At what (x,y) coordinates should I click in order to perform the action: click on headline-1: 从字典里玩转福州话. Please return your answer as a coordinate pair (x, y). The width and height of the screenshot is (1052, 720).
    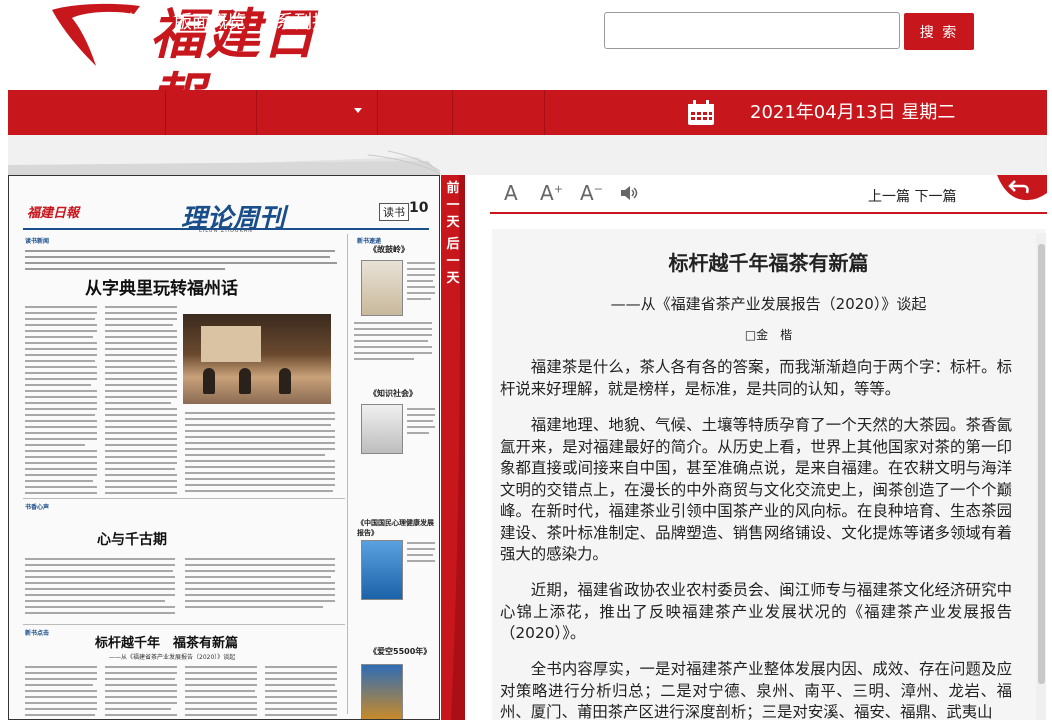
    Looking at the image, I should click on (161, 286).